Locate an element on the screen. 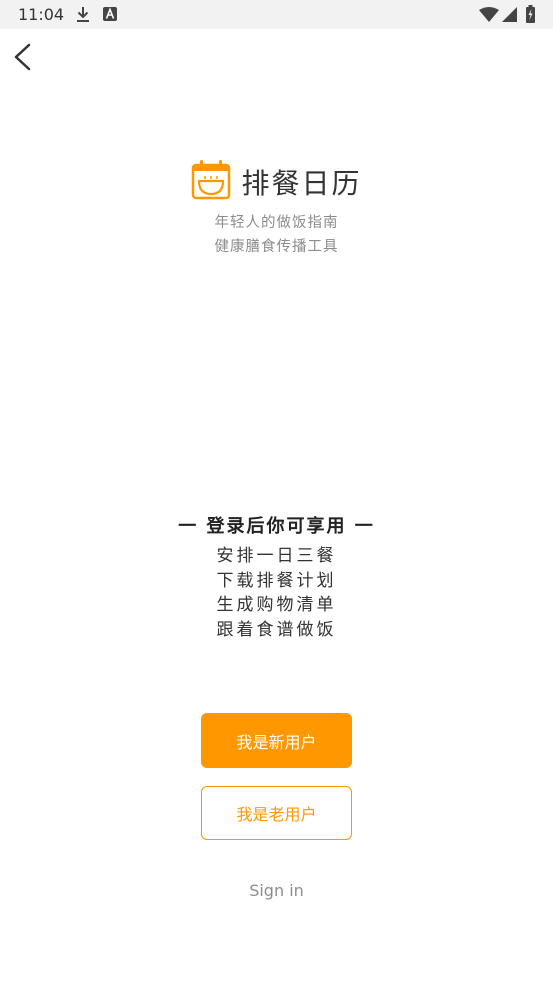 This screenshot has height=984, width=553. returning-user-button: 我是老用户 is located at coordinates (276, 813).